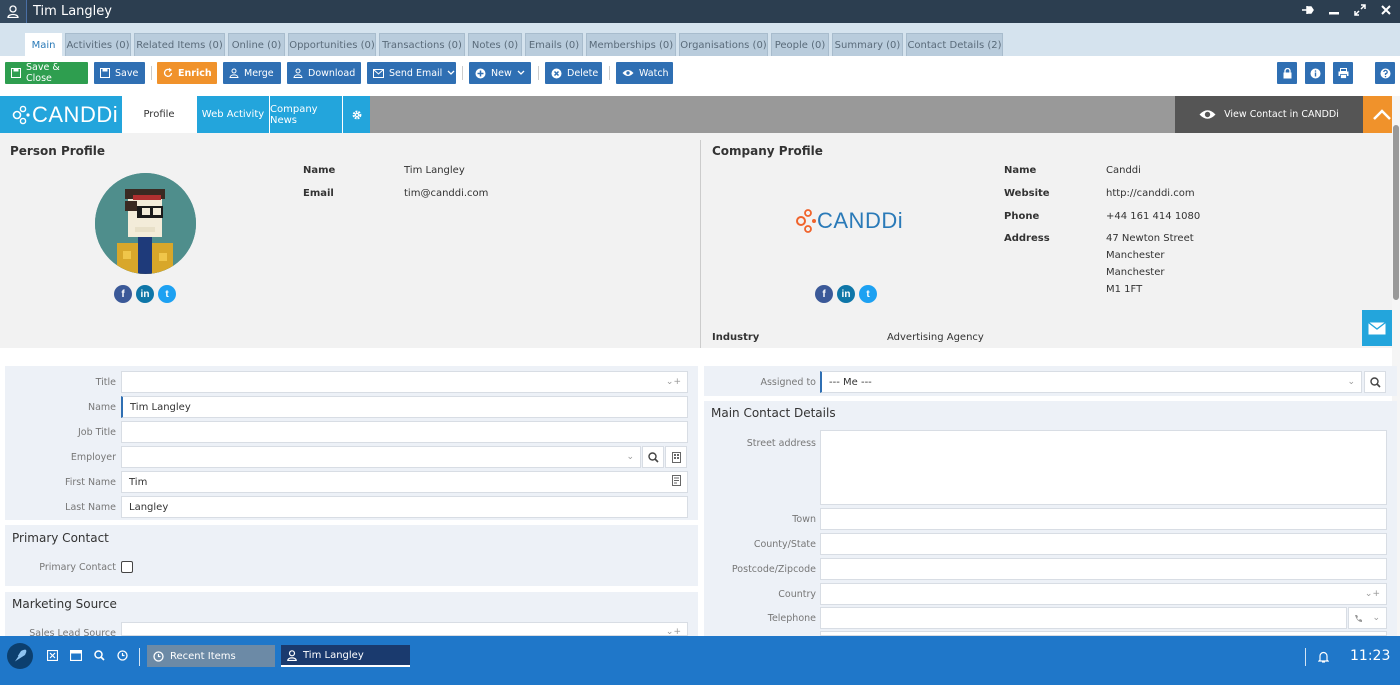  Describe the element at coordinates (781, 443) in the screenshot. I see `street-address-label: Street address` at that location.